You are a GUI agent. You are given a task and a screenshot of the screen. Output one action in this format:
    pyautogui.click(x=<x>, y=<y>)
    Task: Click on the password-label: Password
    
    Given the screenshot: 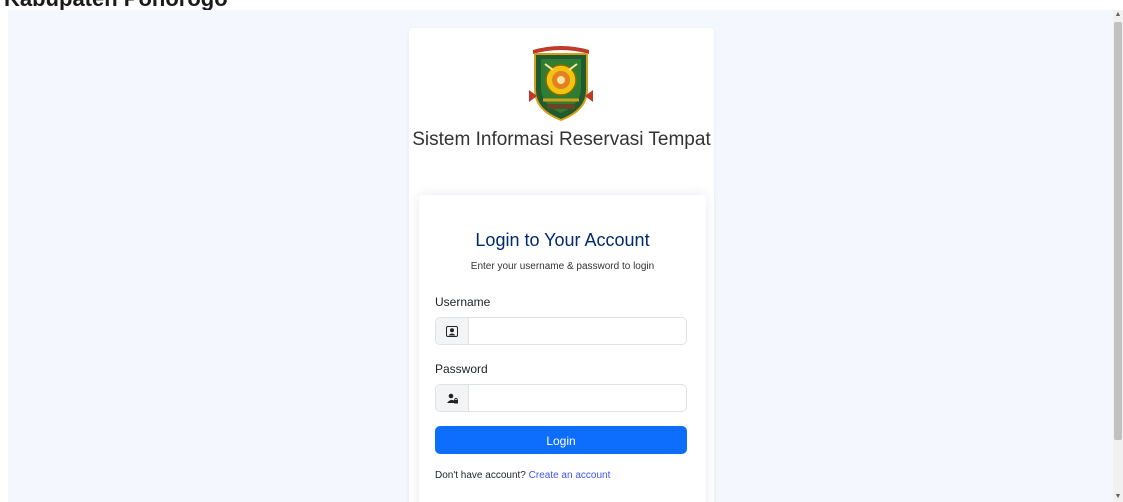 What is the action you would take?
    pyautogui.click(x=461, y=369)
    